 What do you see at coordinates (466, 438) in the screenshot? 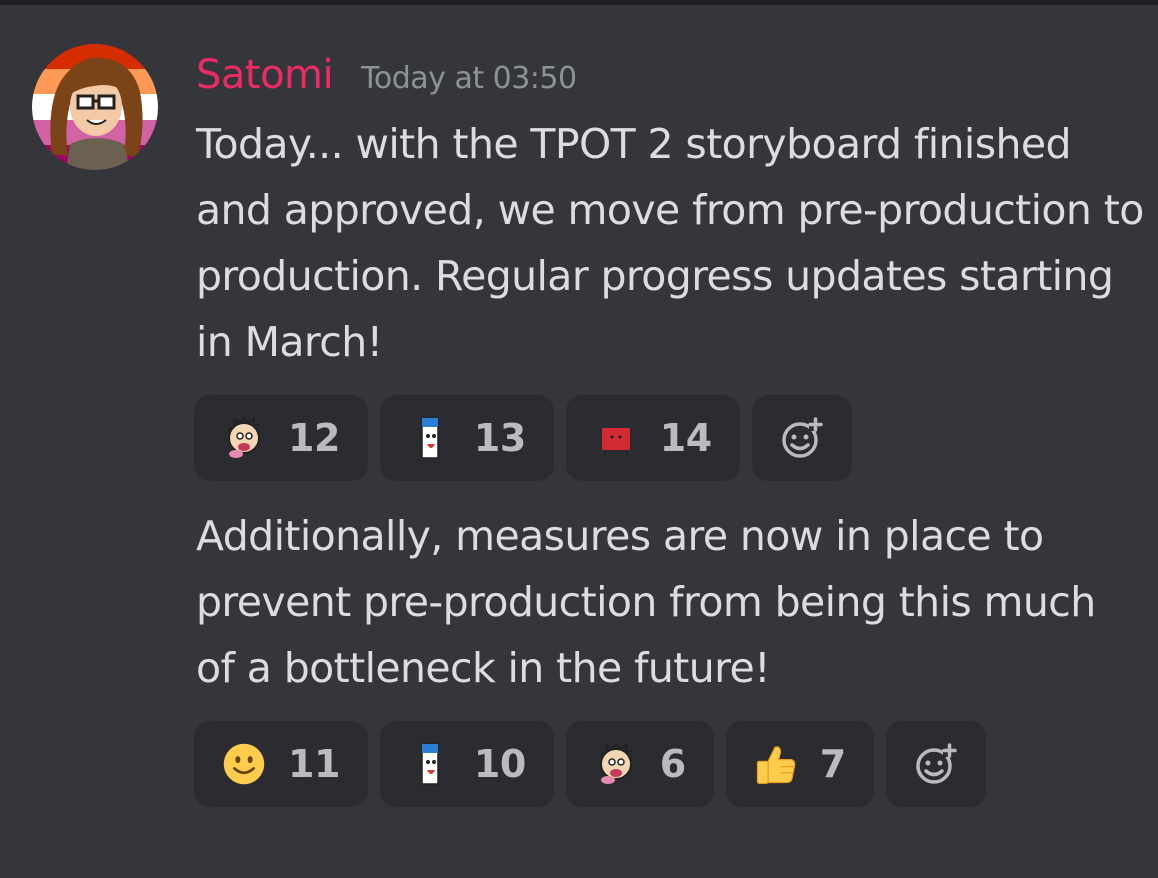
I see `reaction-blue-pen: 13` at bounding box center [466, 438].